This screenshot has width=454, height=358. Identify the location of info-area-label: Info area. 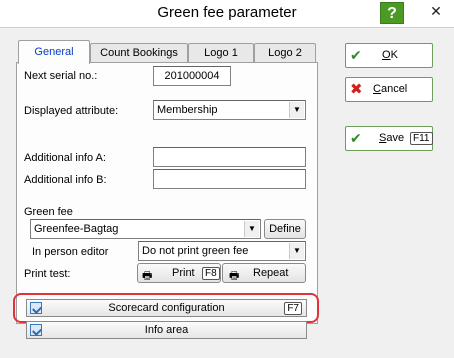
(166, 330).